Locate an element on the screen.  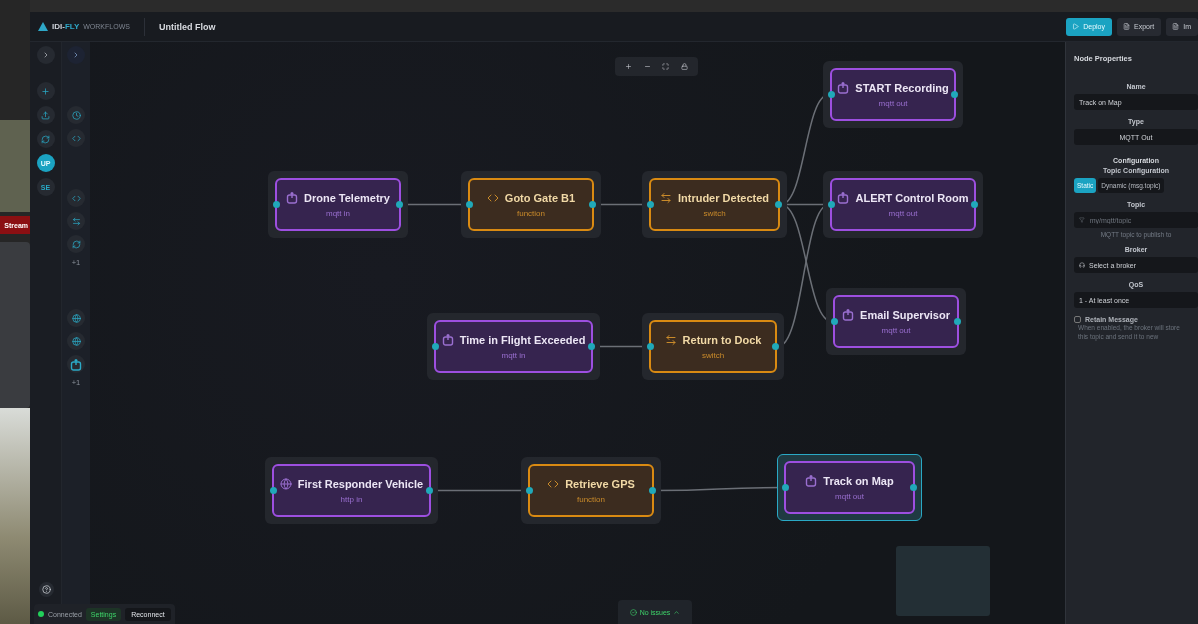
refresh-icon is located at coordinates (45, 139).